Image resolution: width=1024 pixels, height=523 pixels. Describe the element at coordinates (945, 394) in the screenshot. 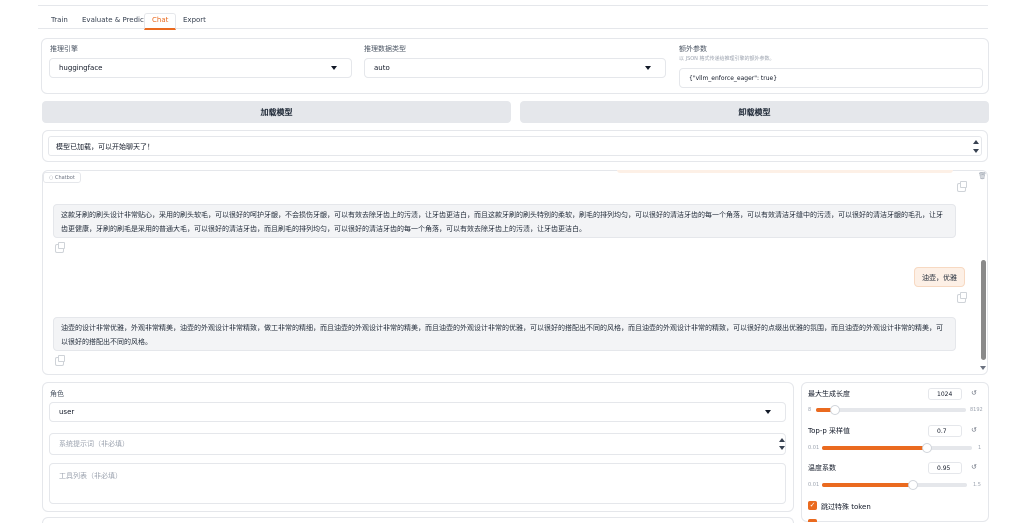

I see `max-new-tokens-input: 1024` at that location.